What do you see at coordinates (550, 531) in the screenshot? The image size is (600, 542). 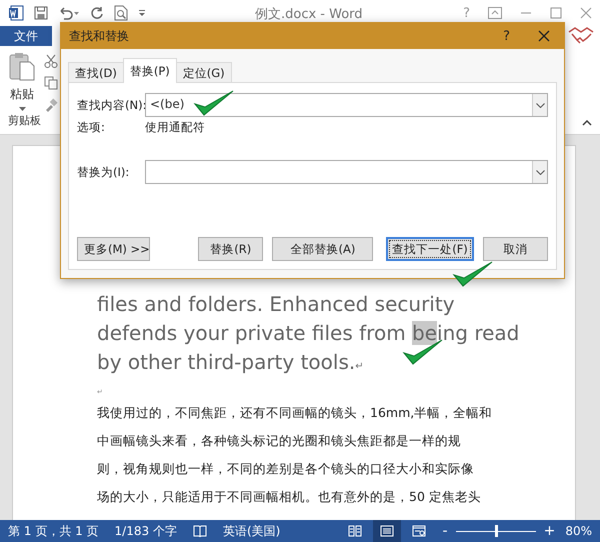 I see `zoom-in-button: +` at bounding box center [550, 531].